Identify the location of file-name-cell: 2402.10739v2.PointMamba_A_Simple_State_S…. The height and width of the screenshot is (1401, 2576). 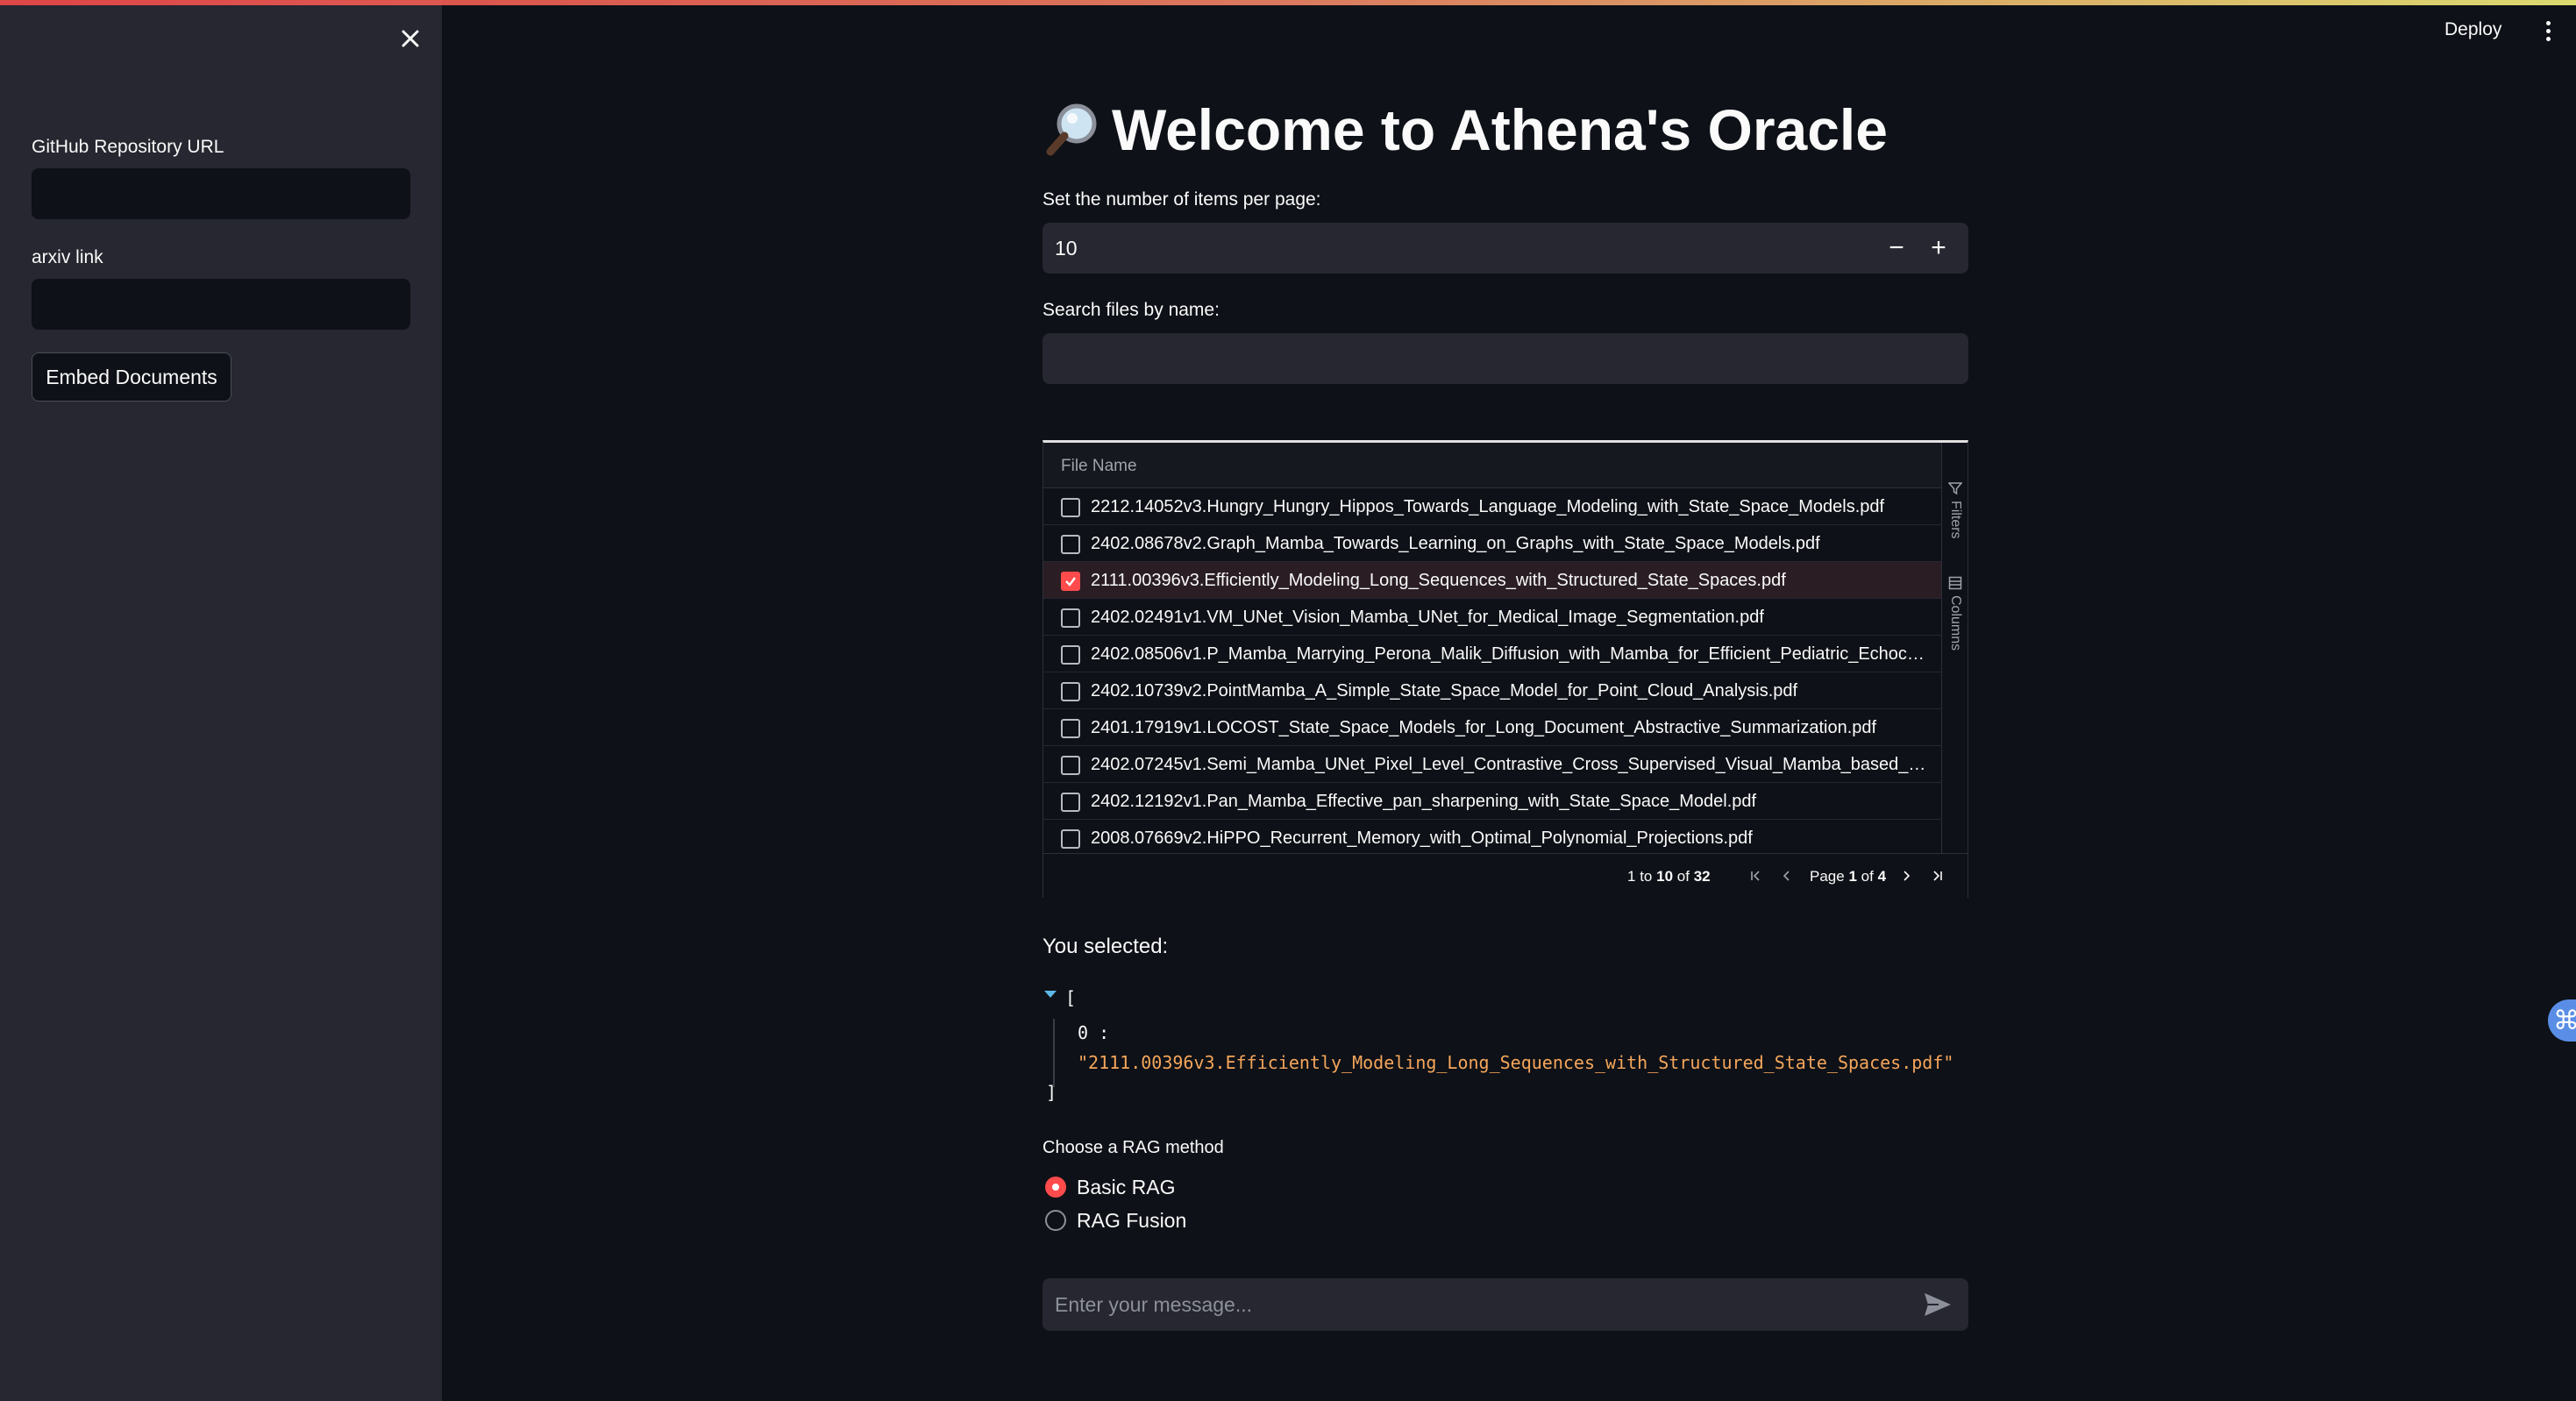
(1511, 691).